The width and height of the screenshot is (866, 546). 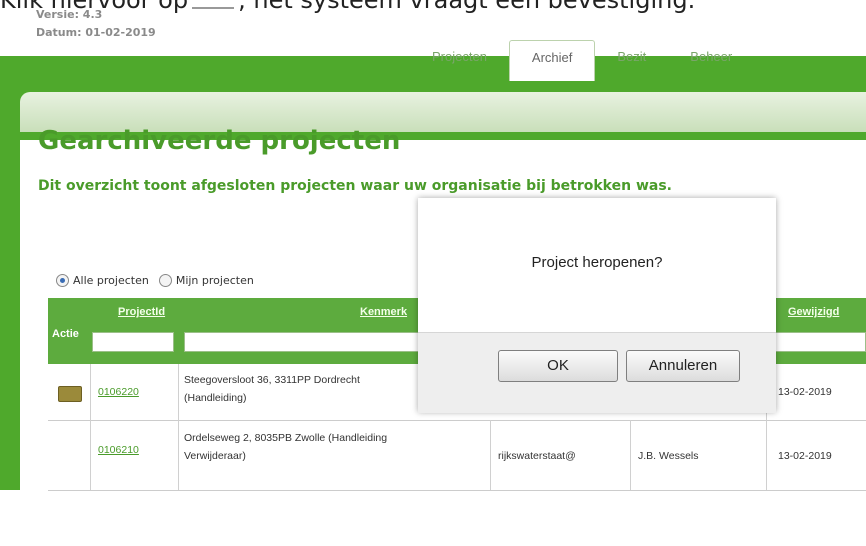 I want to click on kenmerk-line2: Verwijderaar), so click(x=215, y=456).